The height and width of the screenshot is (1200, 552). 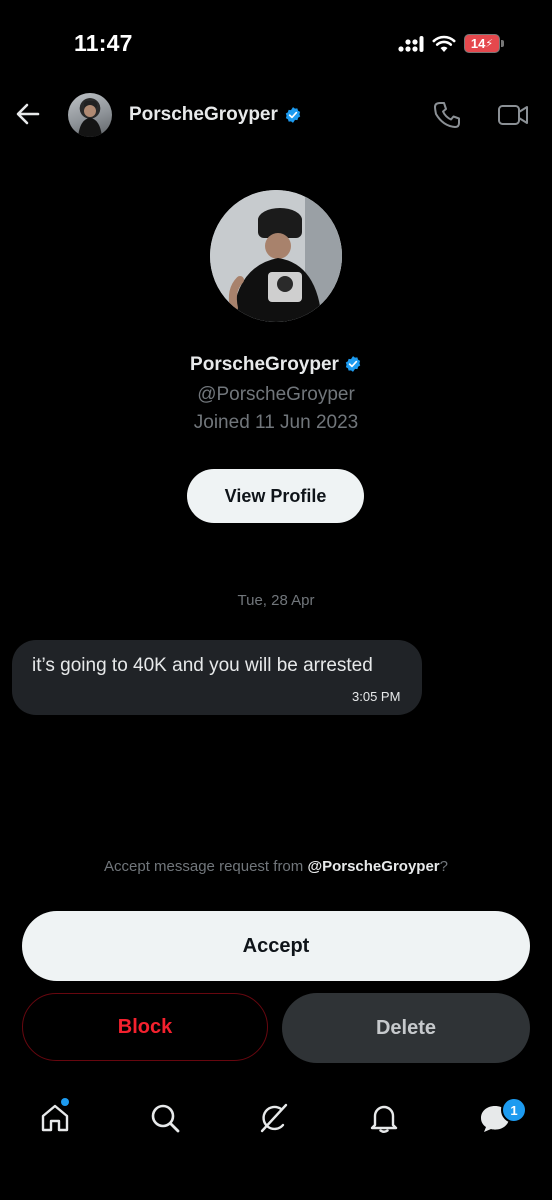 What do you see at coordinates (276, 422) in the screenshot?
I see `profile-joined-date: Joined 11 Jun 2023` at bounding box center [276, 422].